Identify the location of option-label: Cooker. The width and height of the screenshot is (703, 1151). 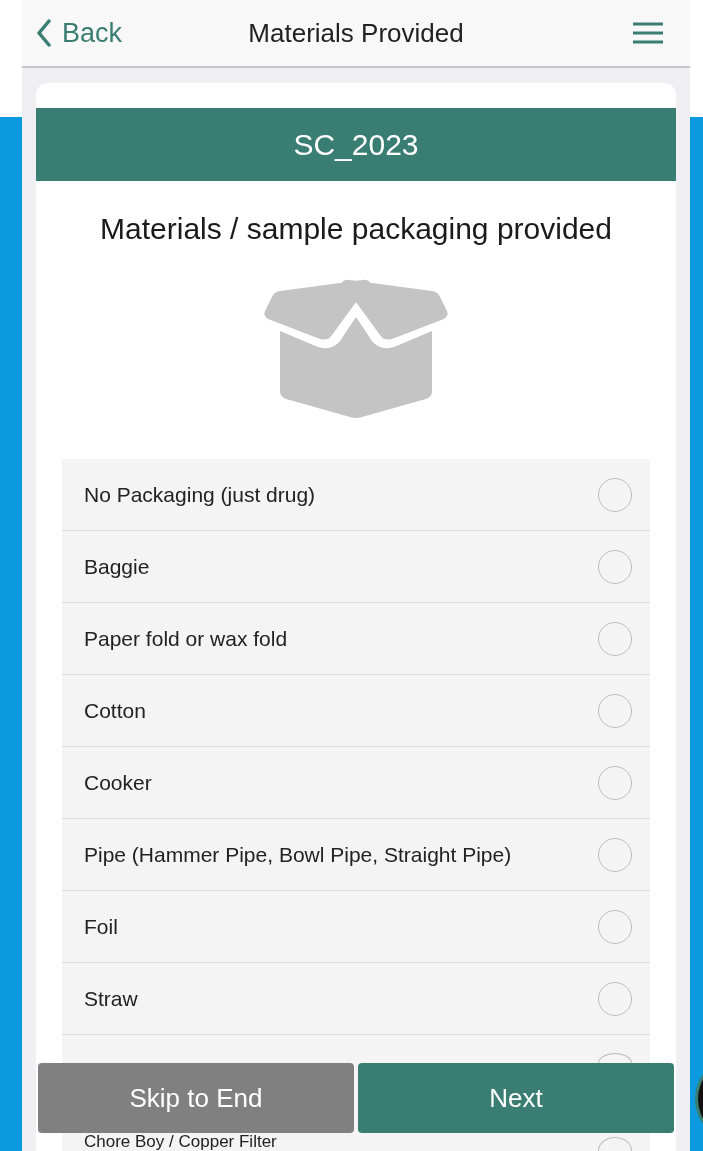
(118, 782).